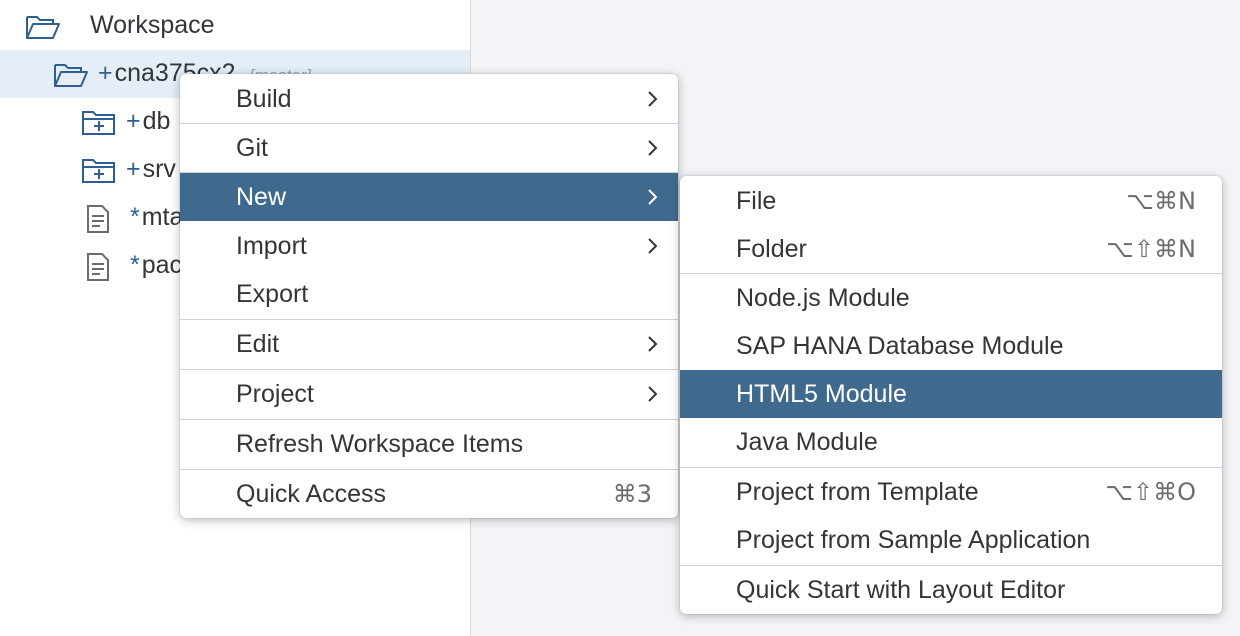 The width and height of the screenshot is (1240, 636). Describe the element at coordinates (951, 442) in the screenshot. I see `submenu-item-java-module: Java Module` at that location.